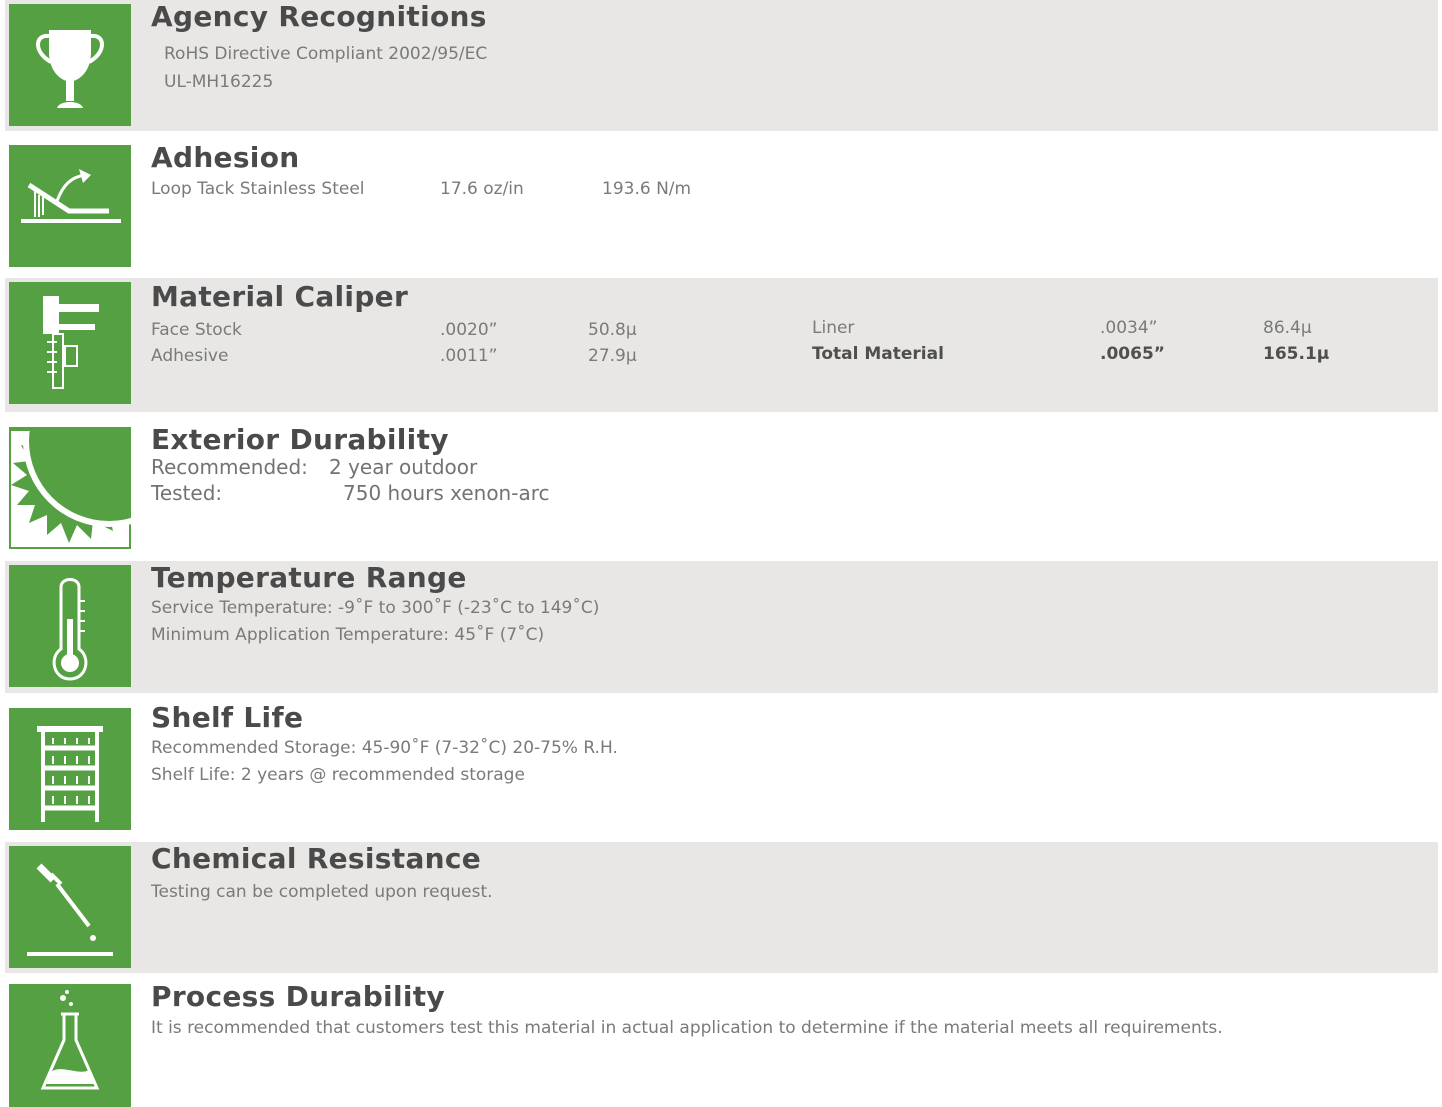 The image size is (1442, 1107). What do you see at coordinates (446, 493) in the screenshot?
I see `exterior-tested-value: 750 hours xenon-arc` at bounding box center [446, 493].